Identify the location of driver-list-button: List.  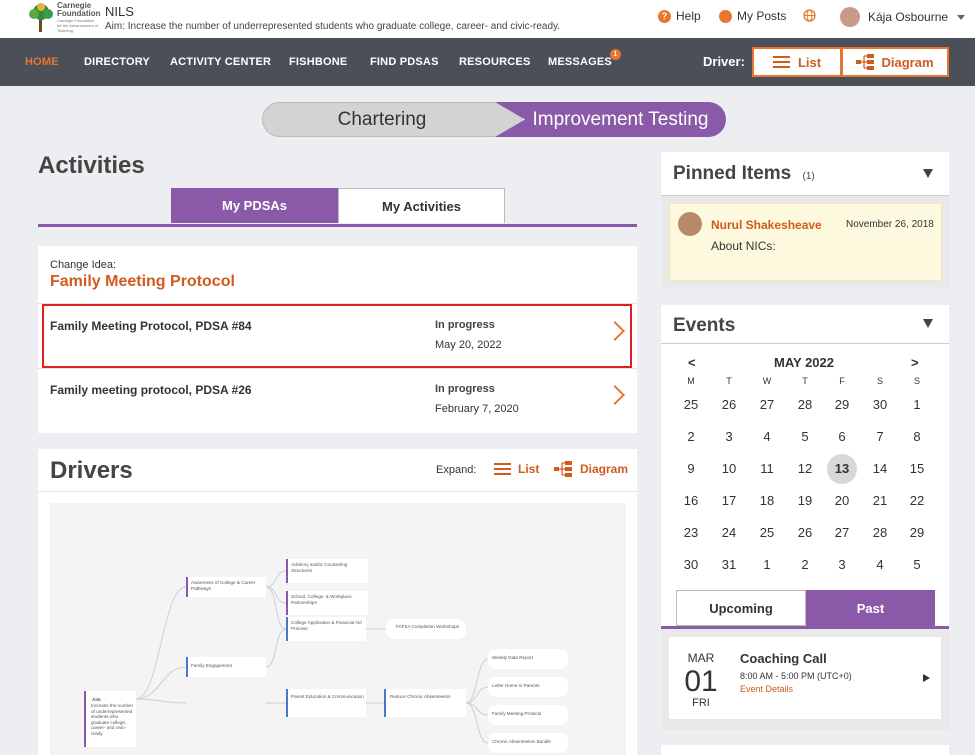
(797, 62).